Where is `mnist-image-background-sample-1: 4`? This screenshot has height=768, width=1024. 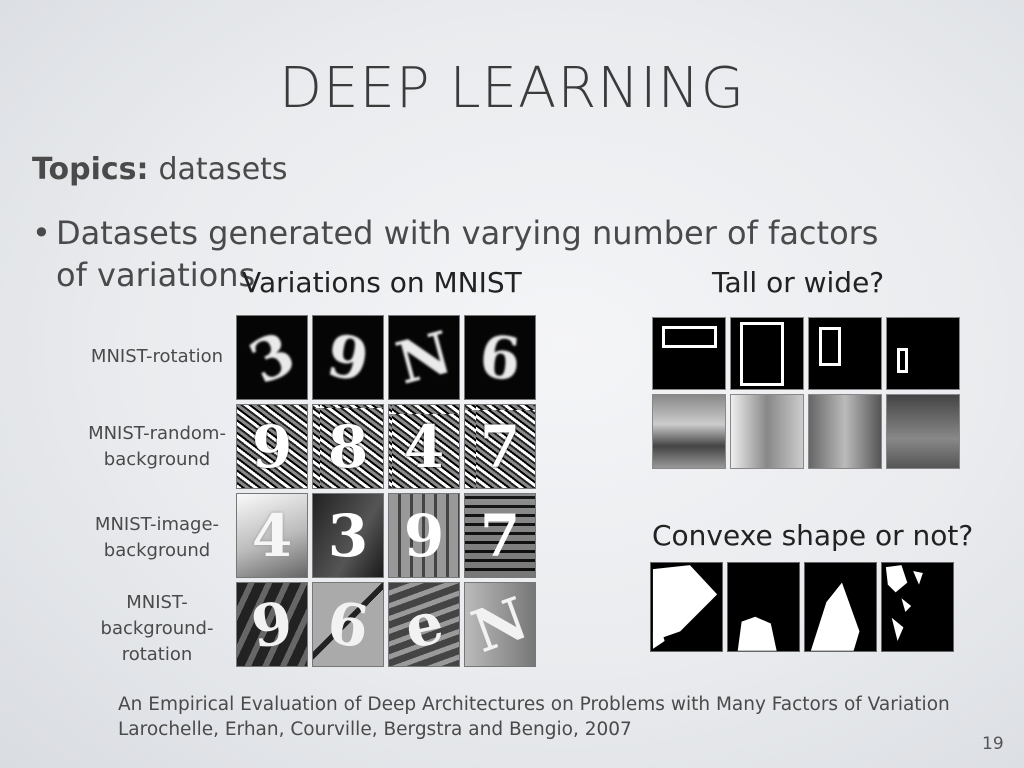
mnist-image-background-sample-1: 4 is located at coordinates (272, 535).